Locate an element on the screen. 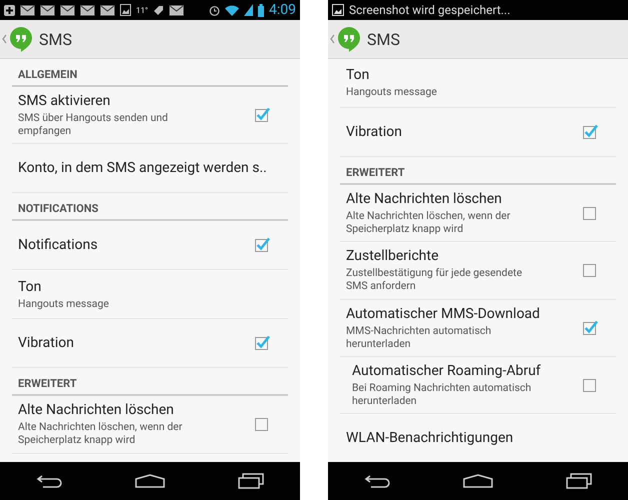 The image size is (628, 500). plus-icon is located at coordinates (9, 10).